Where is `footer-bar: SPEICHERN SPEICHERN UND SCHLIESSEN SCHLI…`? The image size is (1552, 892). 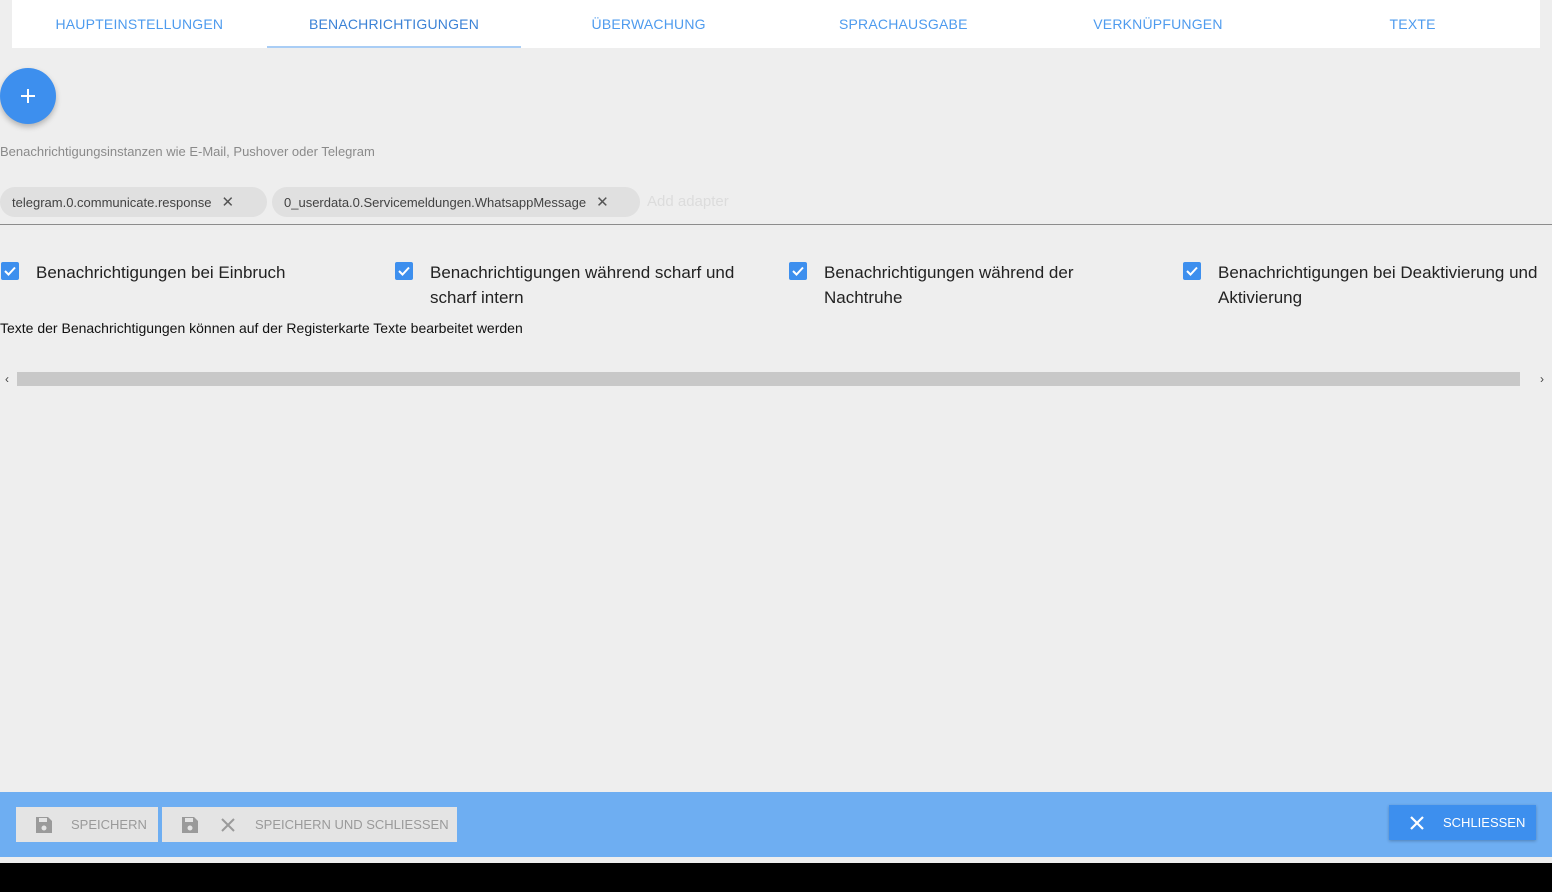
footer-bar: SPEICHERN SPEICHERN UND SCHLIESSEN SCHLI… is located at coordinates (776, 824).